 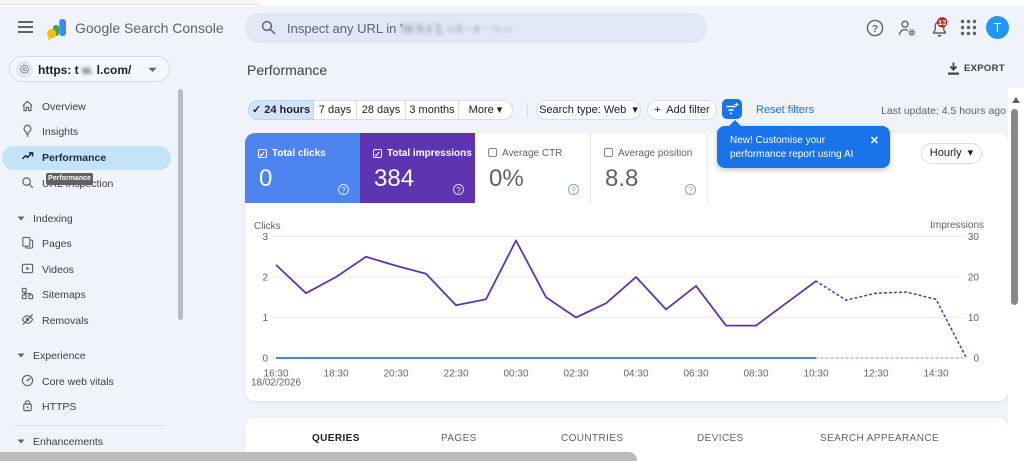 I want to click on svg-text: 3, so click(x=265, y=237).